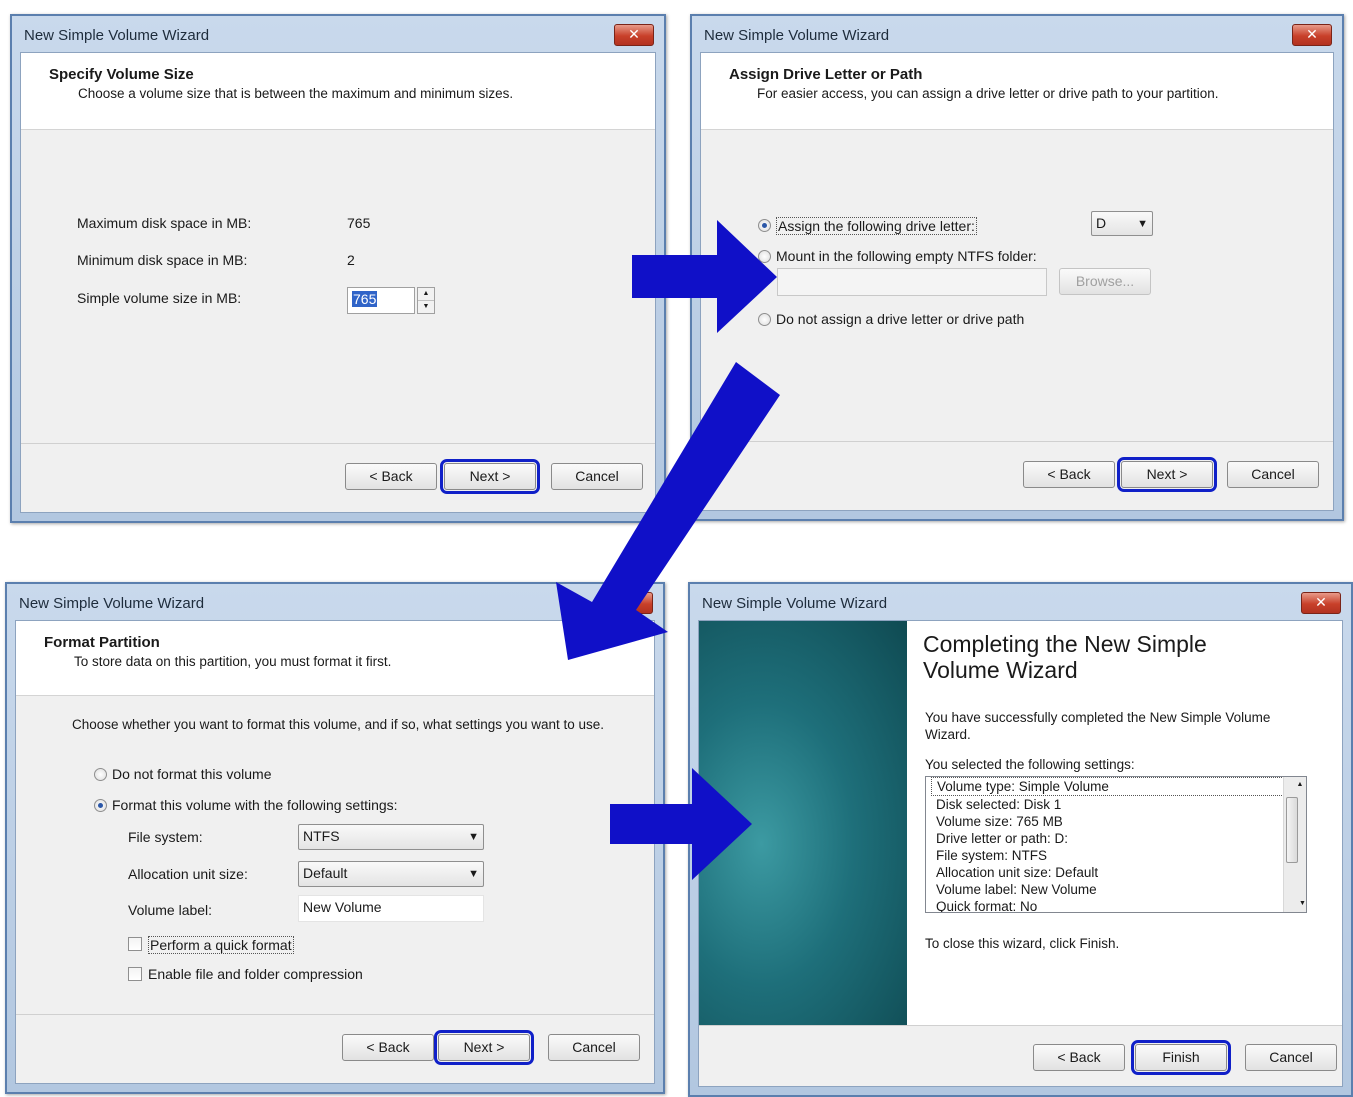  I want to click on arrow-right-bottom-shape, so click(681, 824).